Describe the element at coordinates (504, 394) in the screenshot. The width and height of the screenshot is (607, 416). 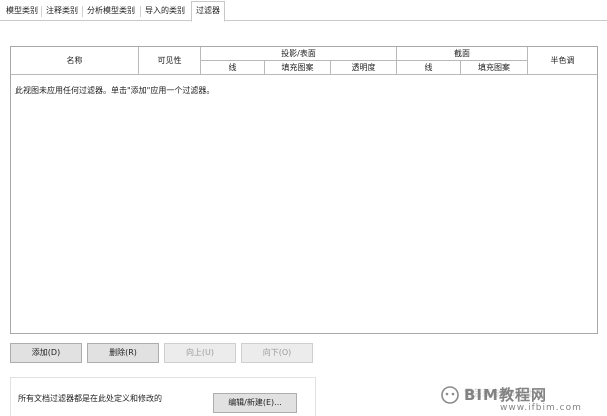
I see `watermark-overlay-text: 雪芸亚方说BIM土木` at that location.